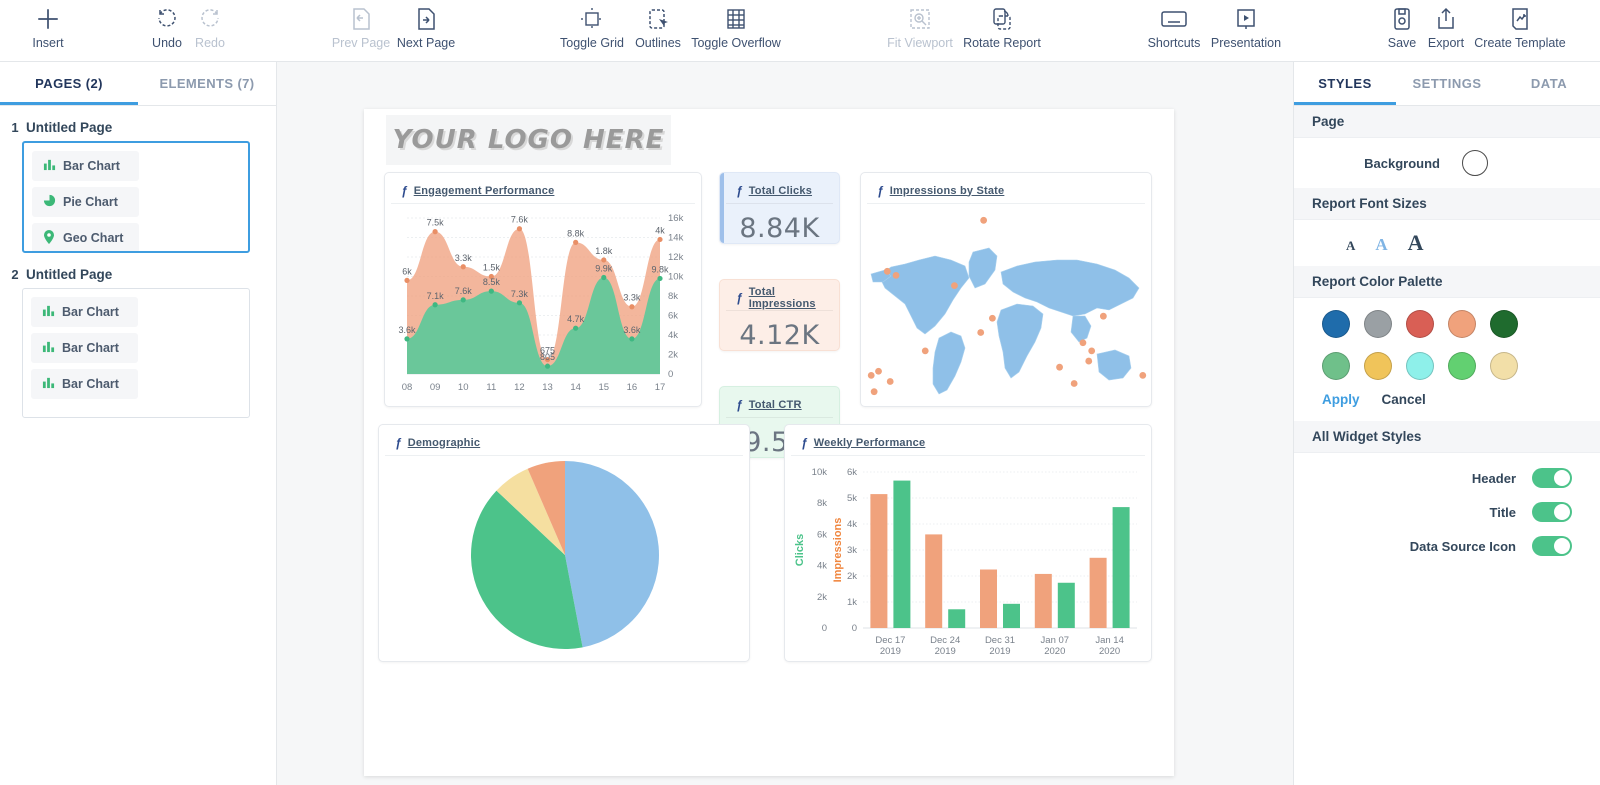 This screenshot has height=785, width=1600. Describe the element at coordinates (426, 43) in the screenshot. I see `toolbar-next-page-label: Next Page` at that location.